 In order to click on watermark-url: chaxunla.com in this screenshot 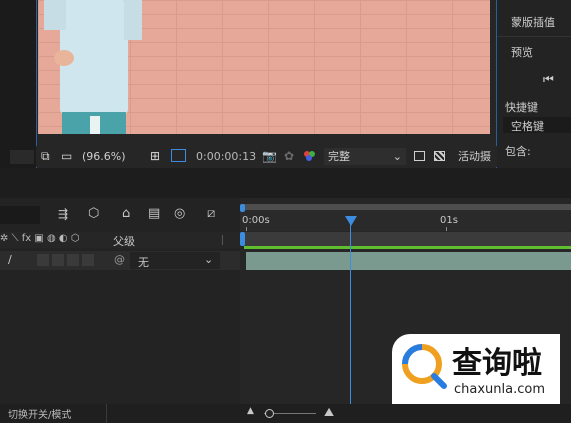, I will do `click(499, 389)`.